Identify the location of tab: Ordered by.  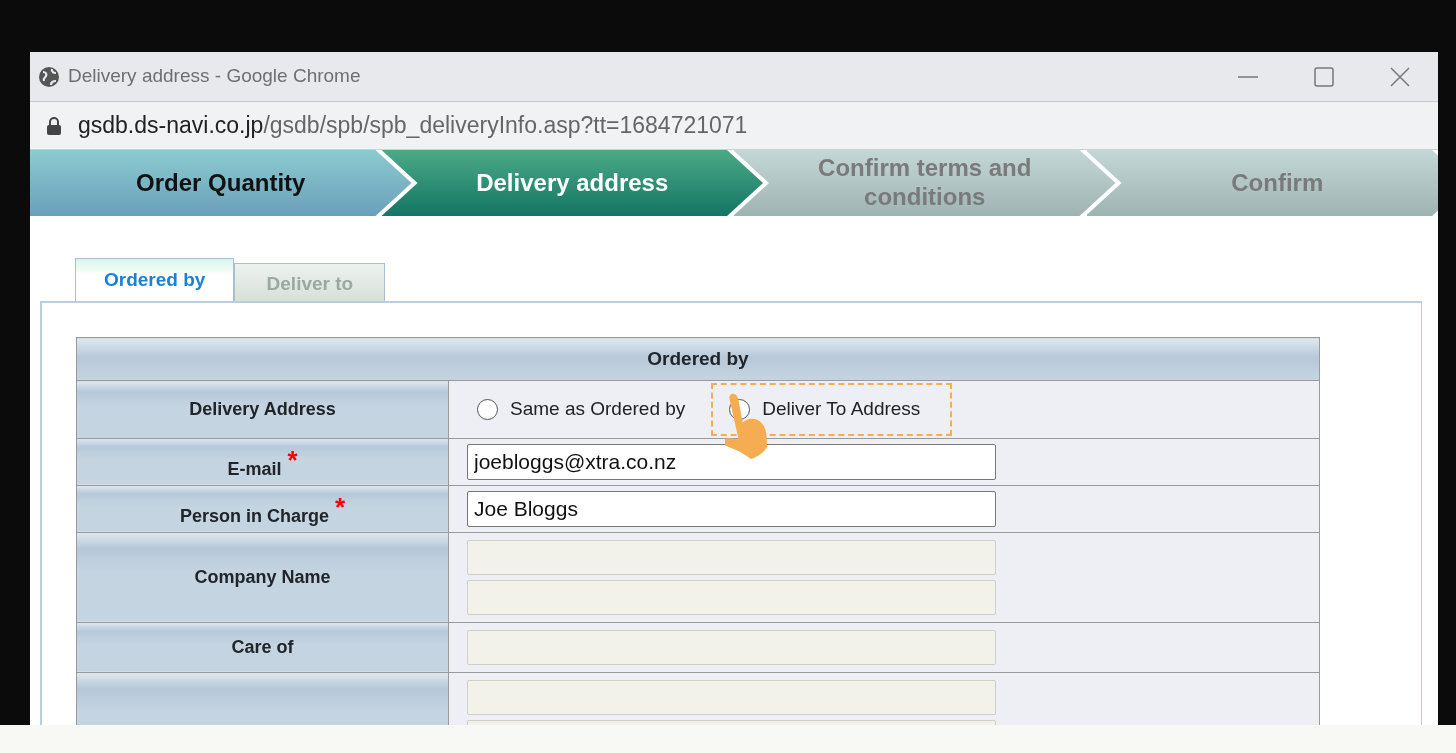
(155, 279).